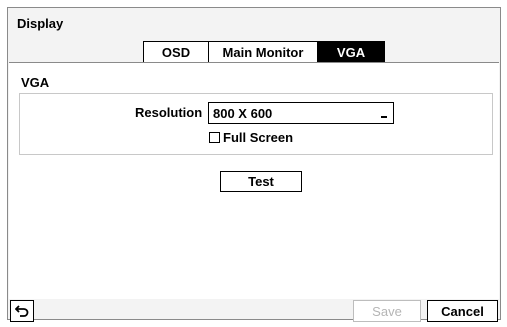  I want to click on test-button: Test, so click(261, 181).